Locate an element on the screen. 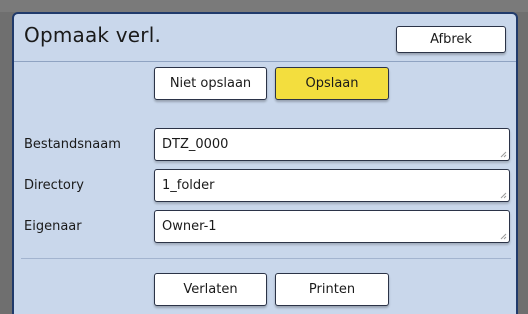 Image resolution: width=528 pixels, height=314 pixels. footer-divider is located at coordinates (266, 258).